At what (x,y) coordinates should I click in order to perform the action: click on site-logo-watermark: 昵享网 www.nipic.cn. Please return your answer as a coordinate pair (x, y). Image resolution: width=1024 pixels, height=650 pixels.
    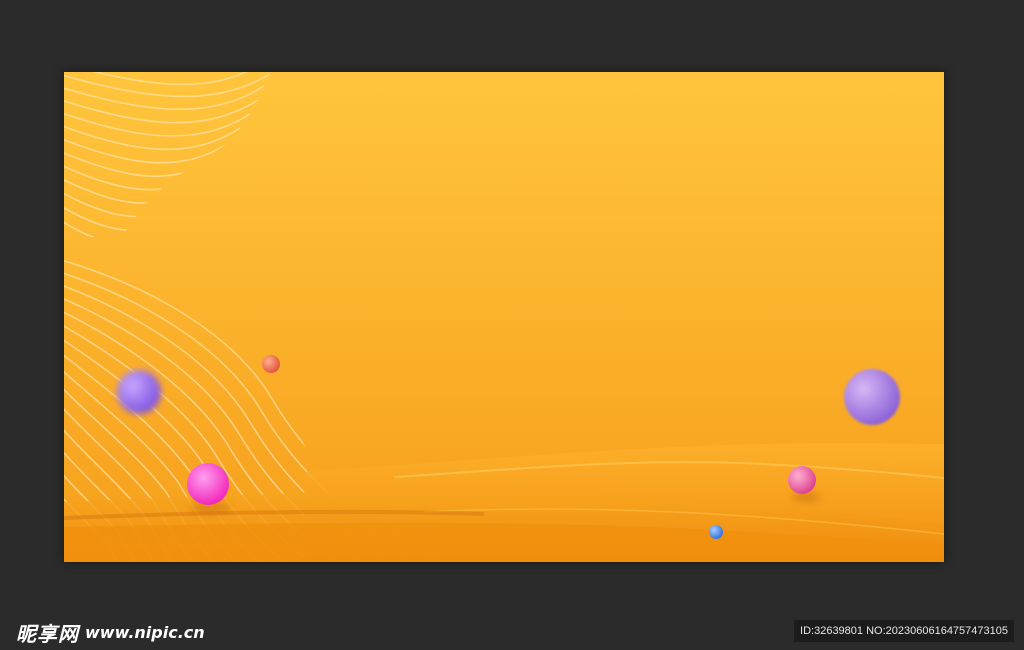
    Looking at the image, I should click on (110, 632).